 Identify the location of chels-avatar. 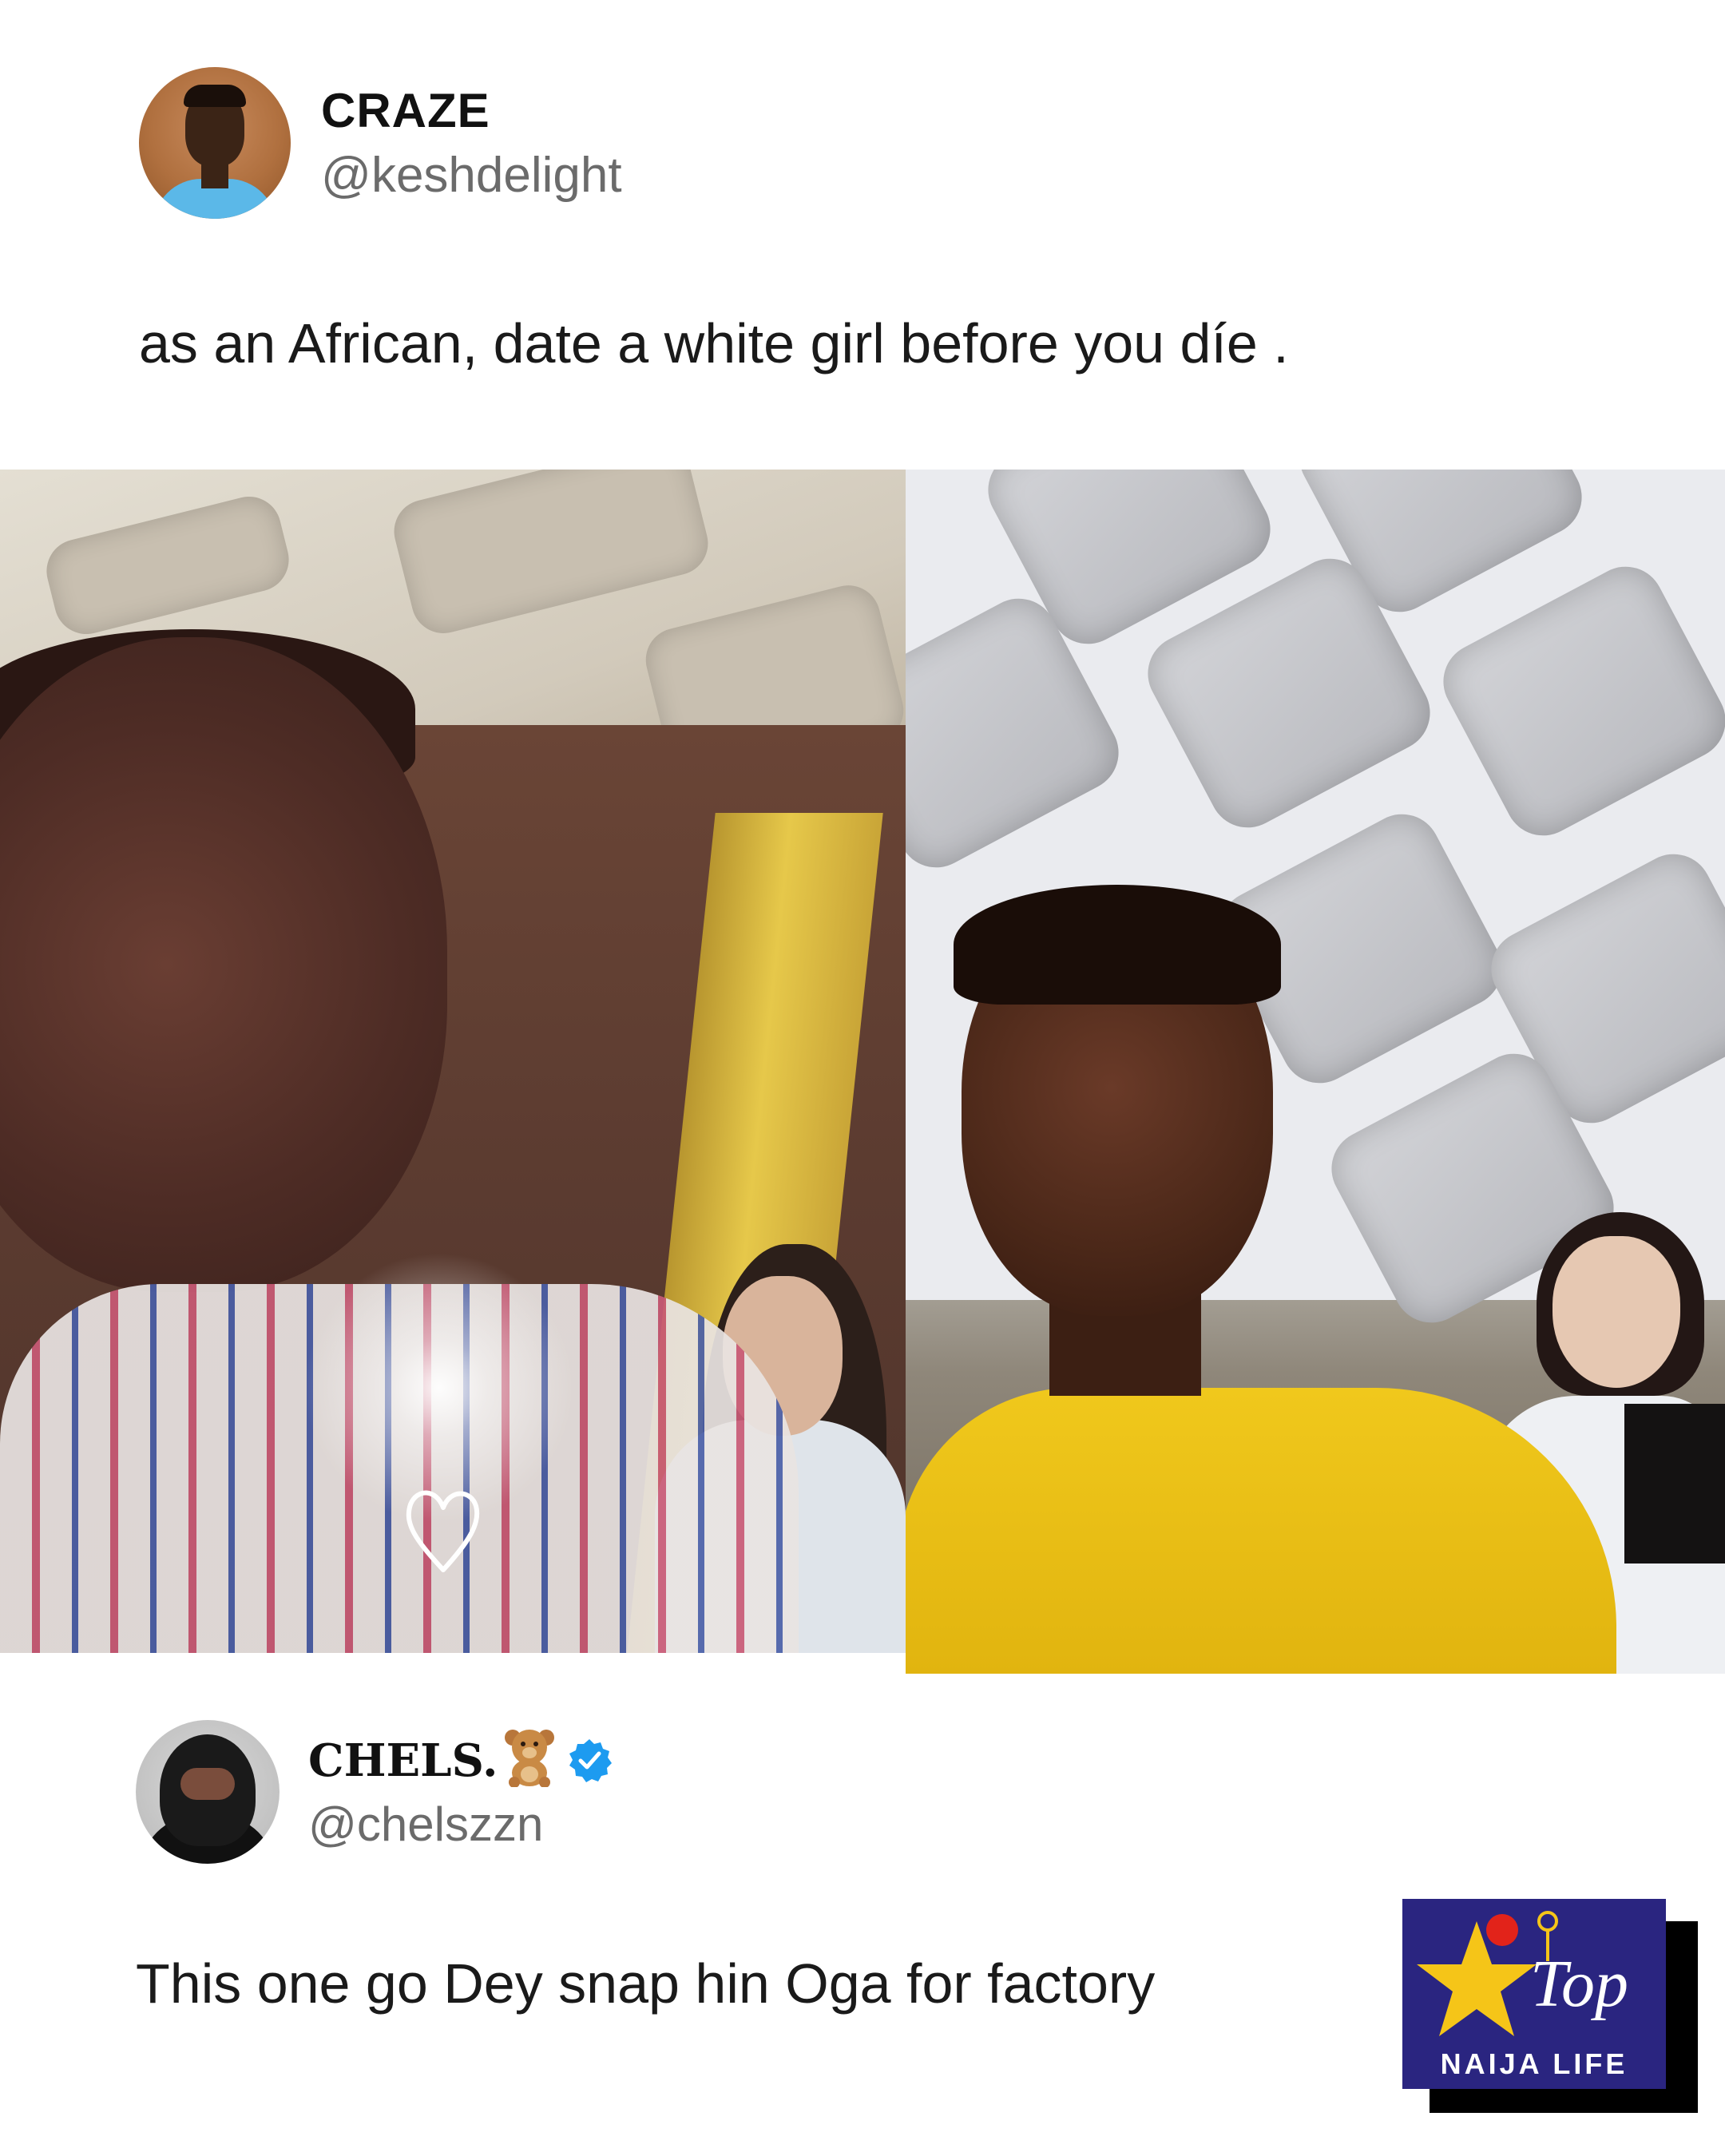
(208, 1792).